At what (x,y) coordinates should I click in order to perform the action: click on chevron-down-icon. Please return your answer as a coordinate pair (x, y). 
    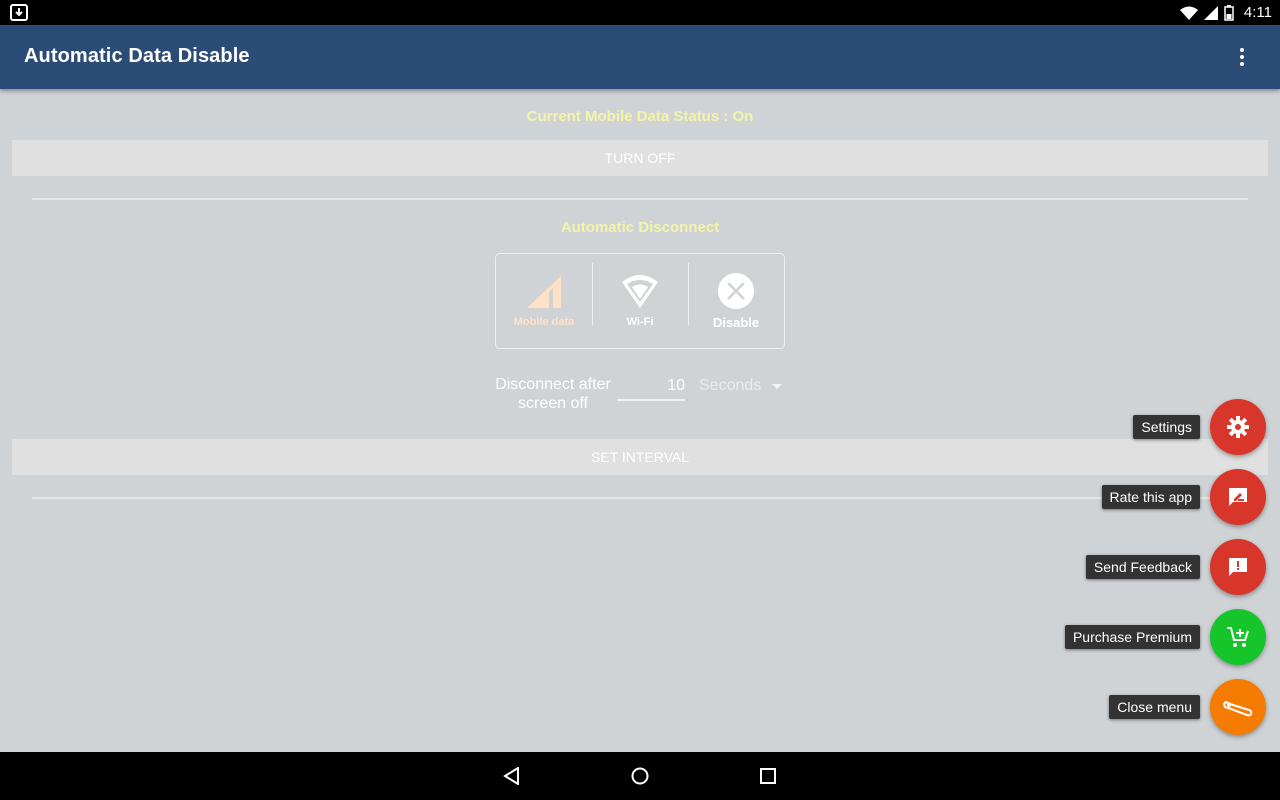
    Looking at the image, I should click on (777, 386).